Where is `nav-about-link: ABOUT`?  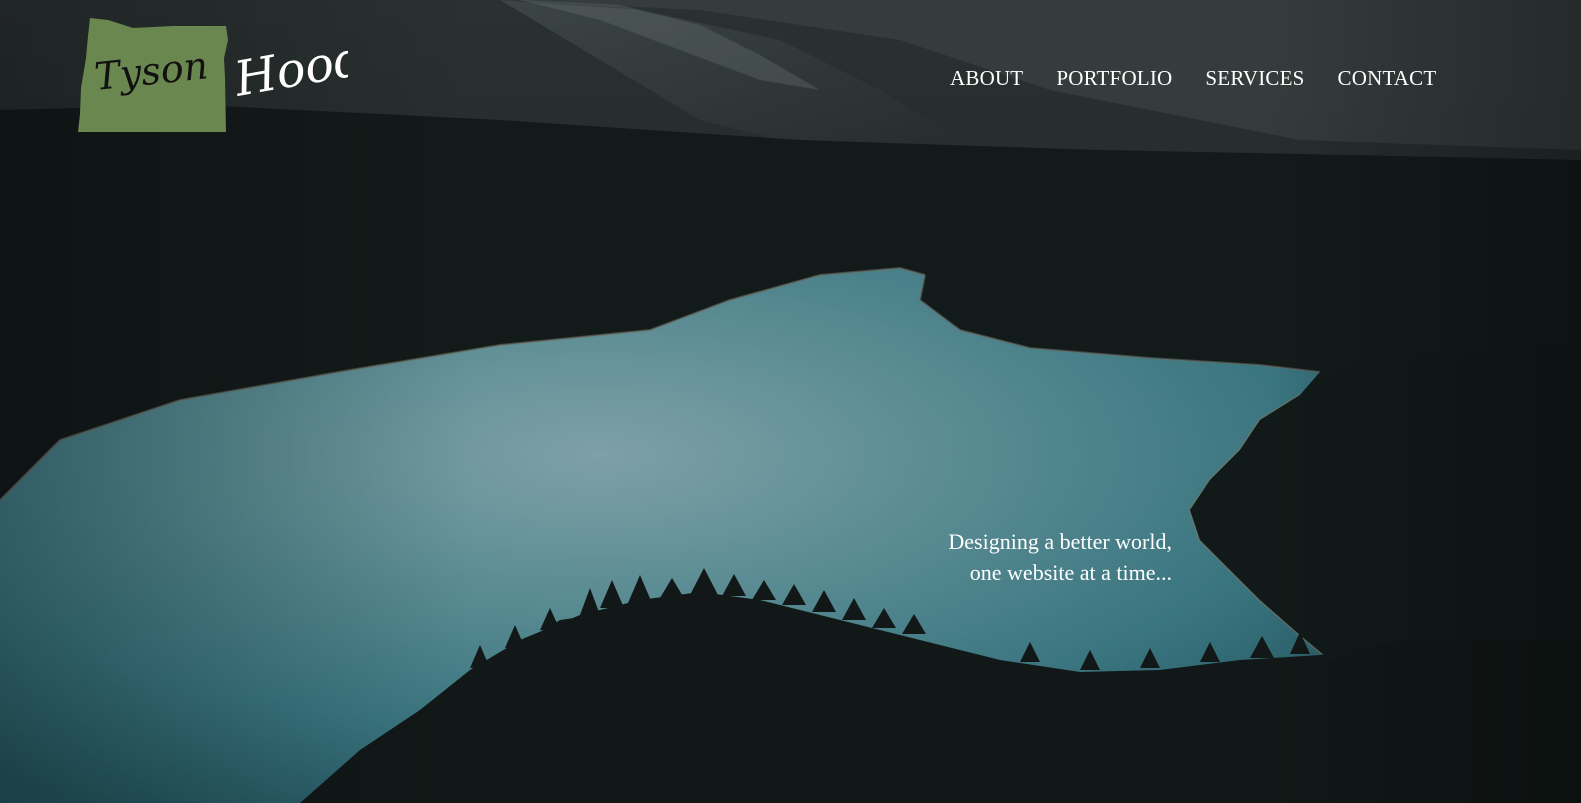 nav-about-link: ABOUT is located at coordinates (986, 78).